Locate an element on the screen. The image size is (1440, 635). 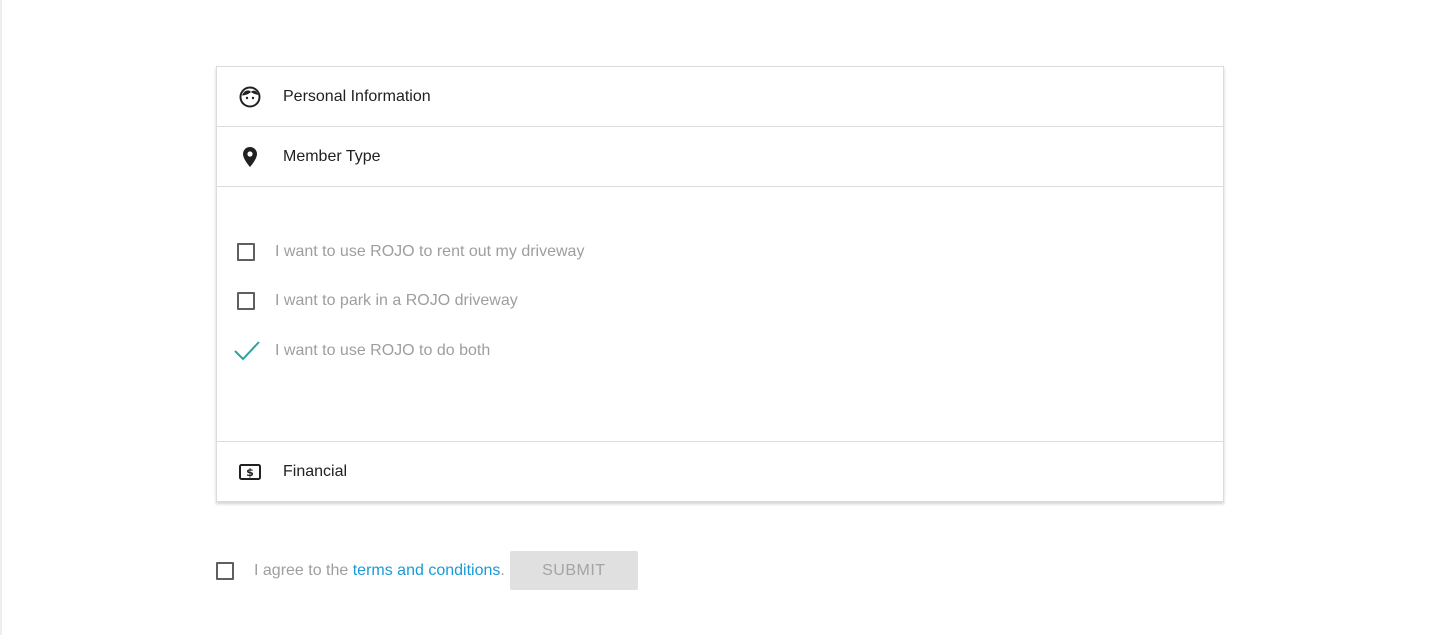
option-label: I want to park in a ROJO driveway is located at coordinates (396, 300).